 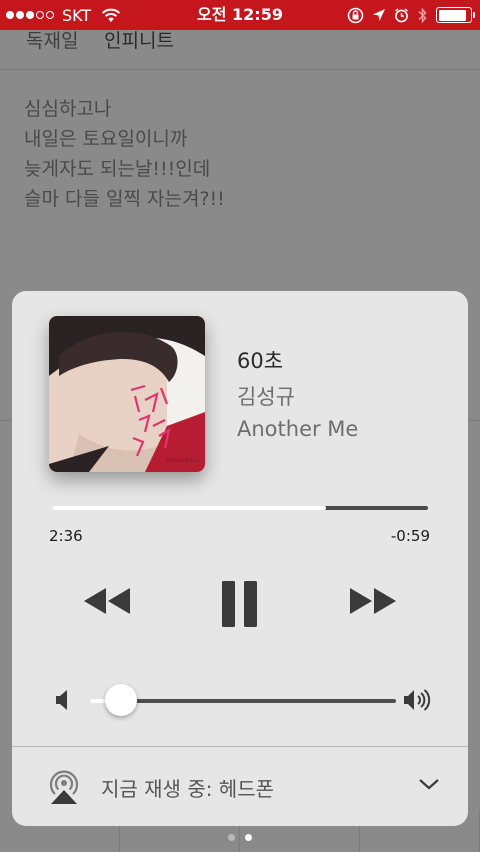 I want to click on background-tabs: 독재일 인피니트, so click(x=240, y=50).